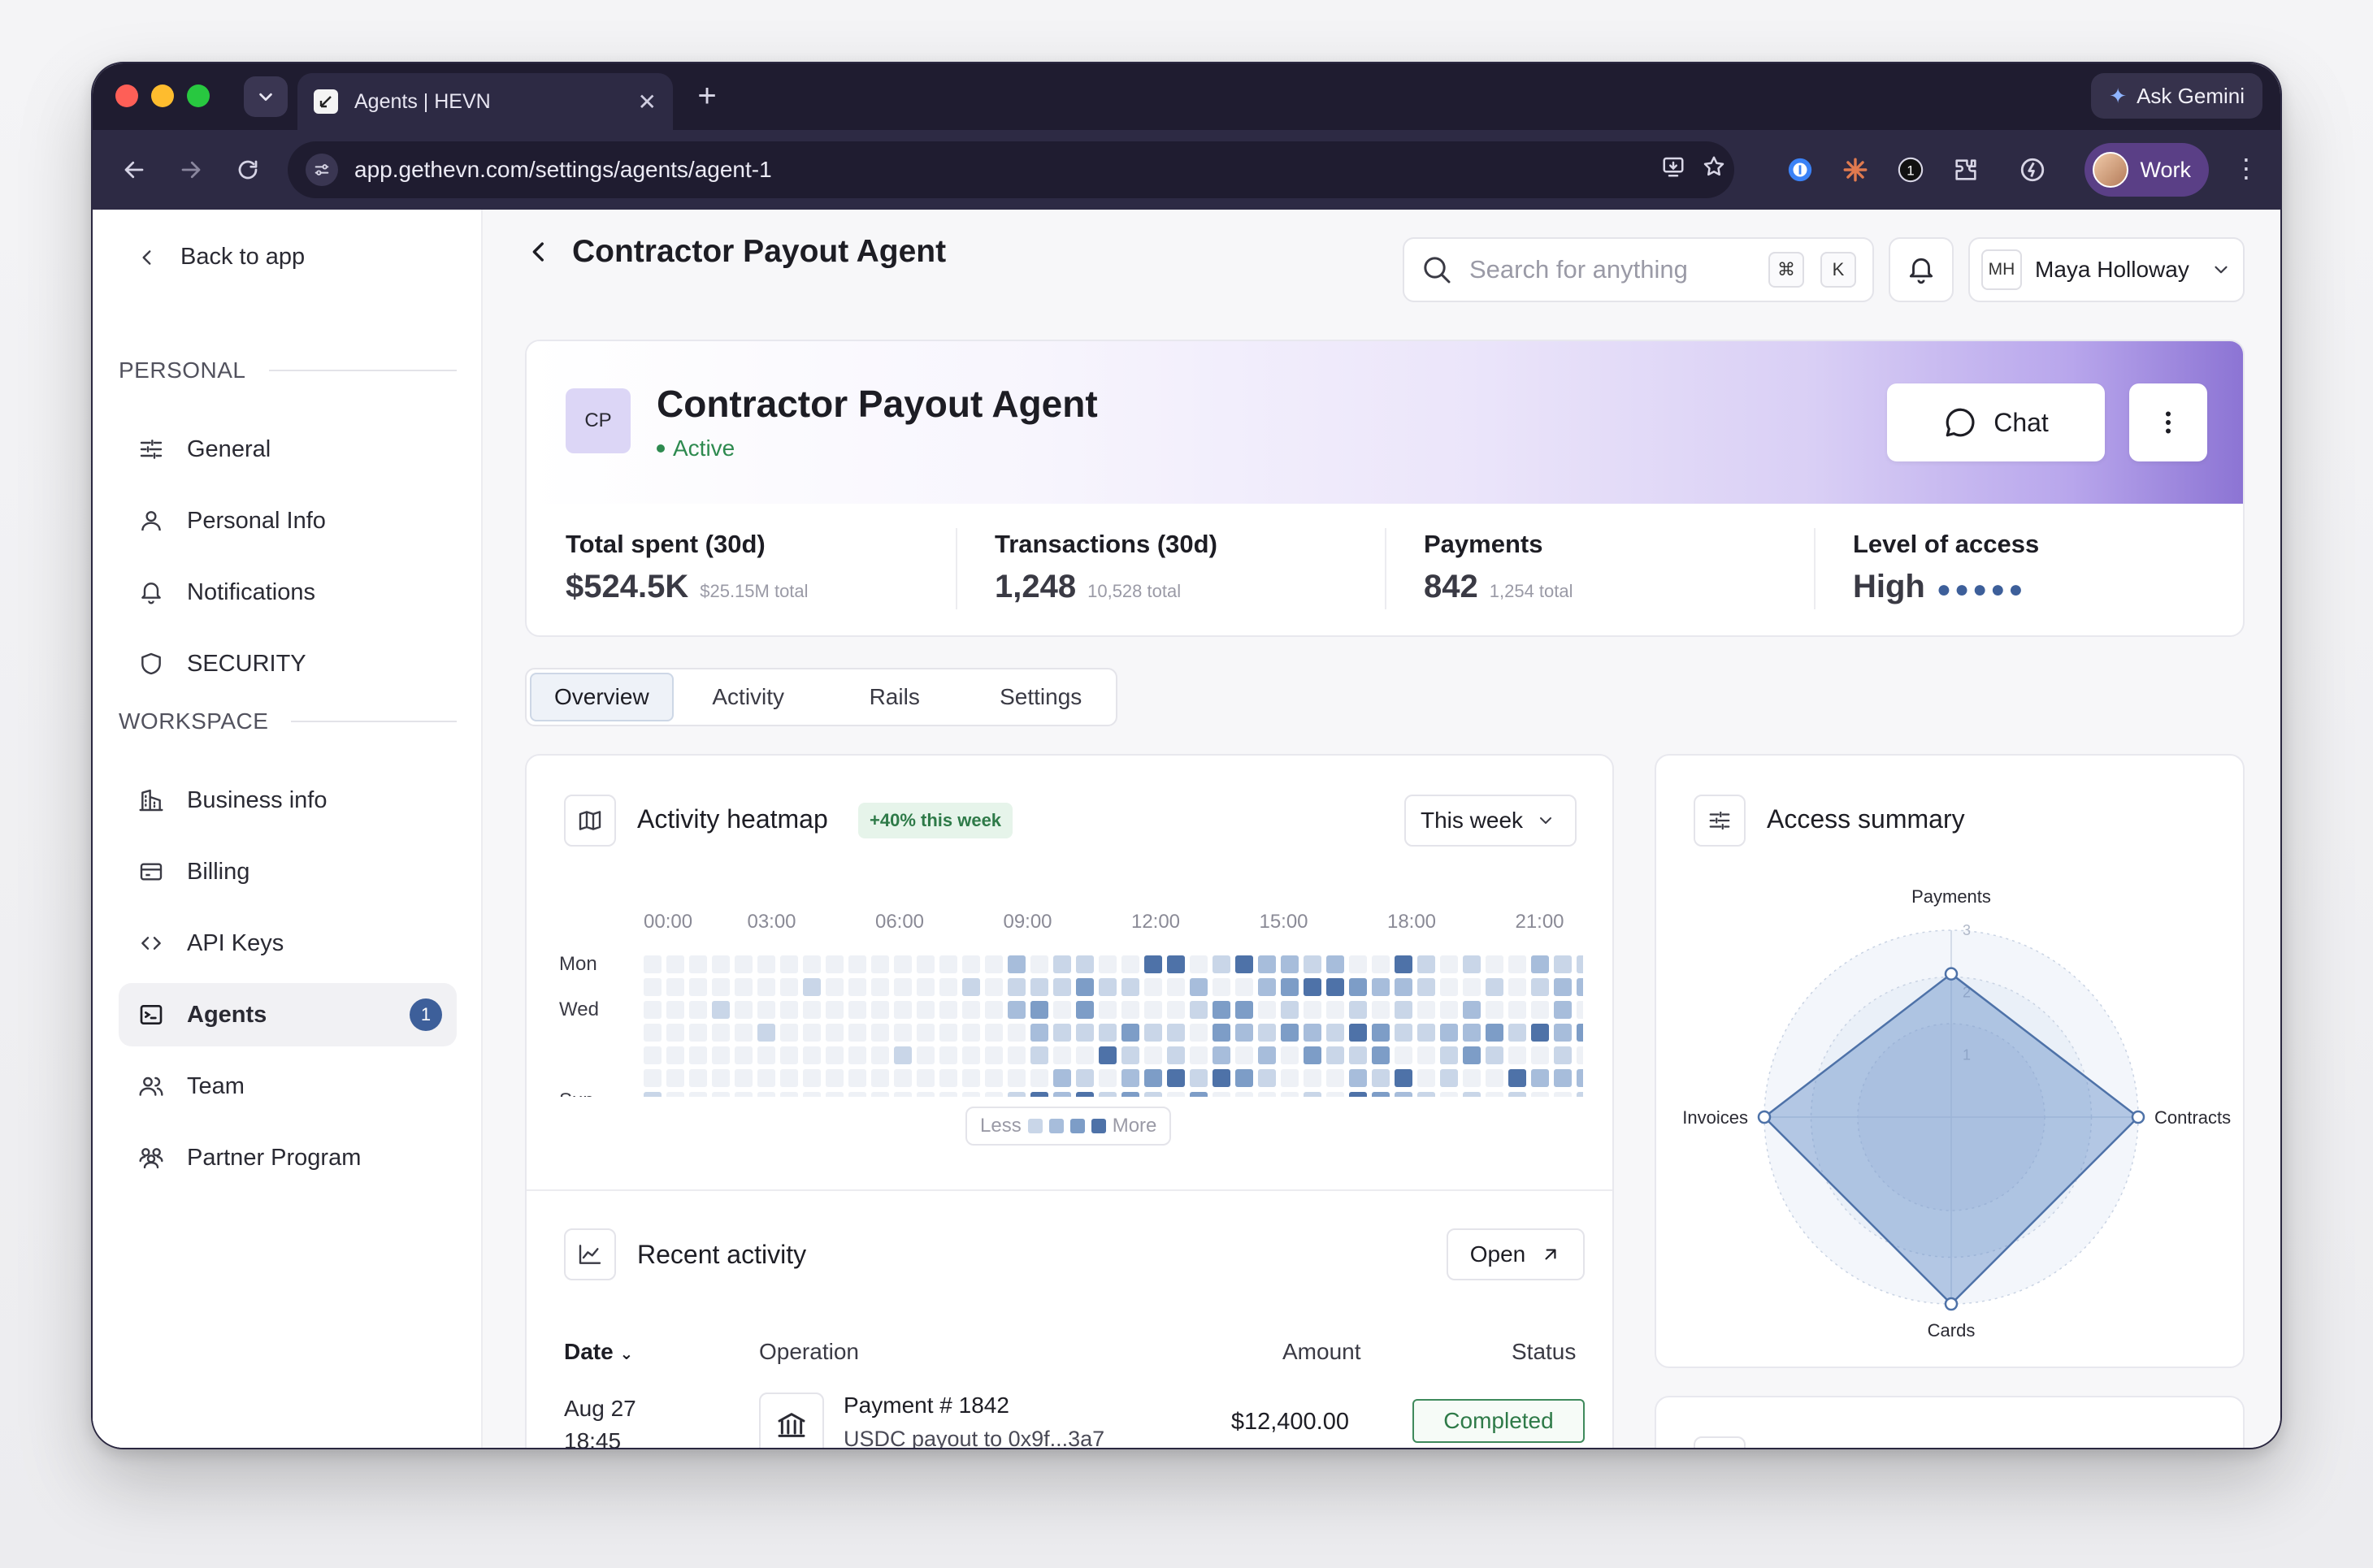  Describe the element at coordinates (748, 697) in the screenshot. I see `tab-activity: Activity` at that location.